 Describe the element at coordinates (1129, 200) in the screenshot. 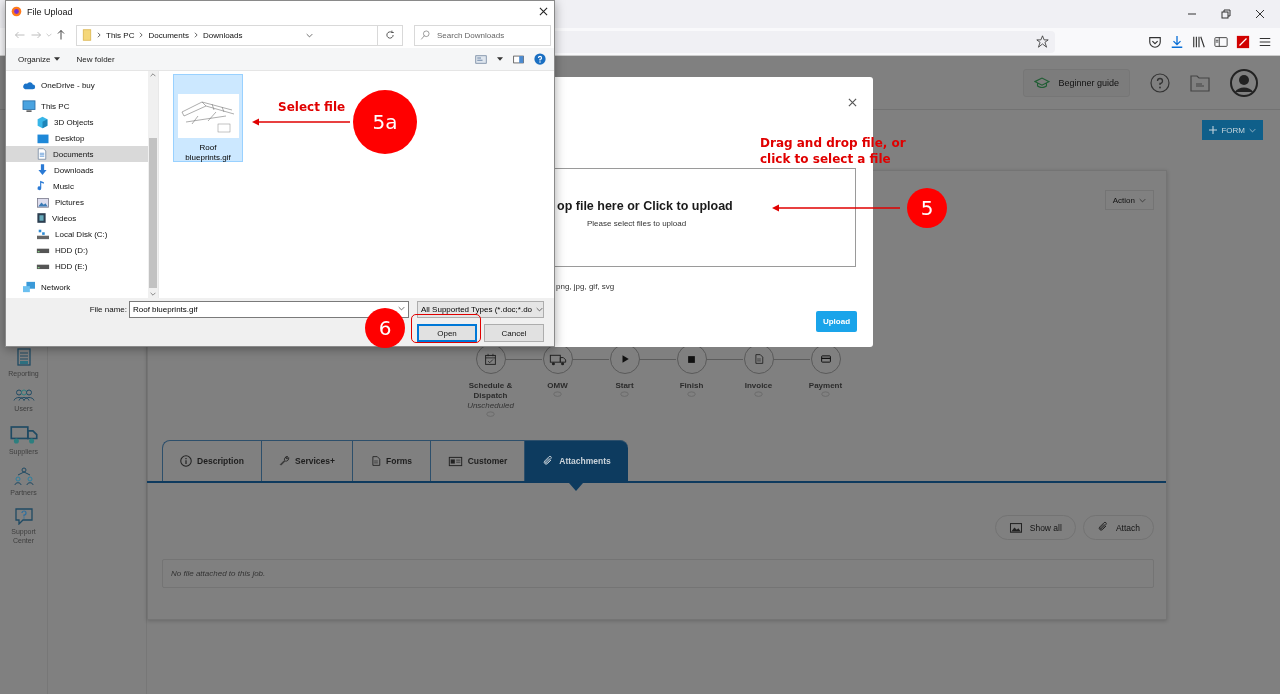

I see `action-button: Action` at that location.